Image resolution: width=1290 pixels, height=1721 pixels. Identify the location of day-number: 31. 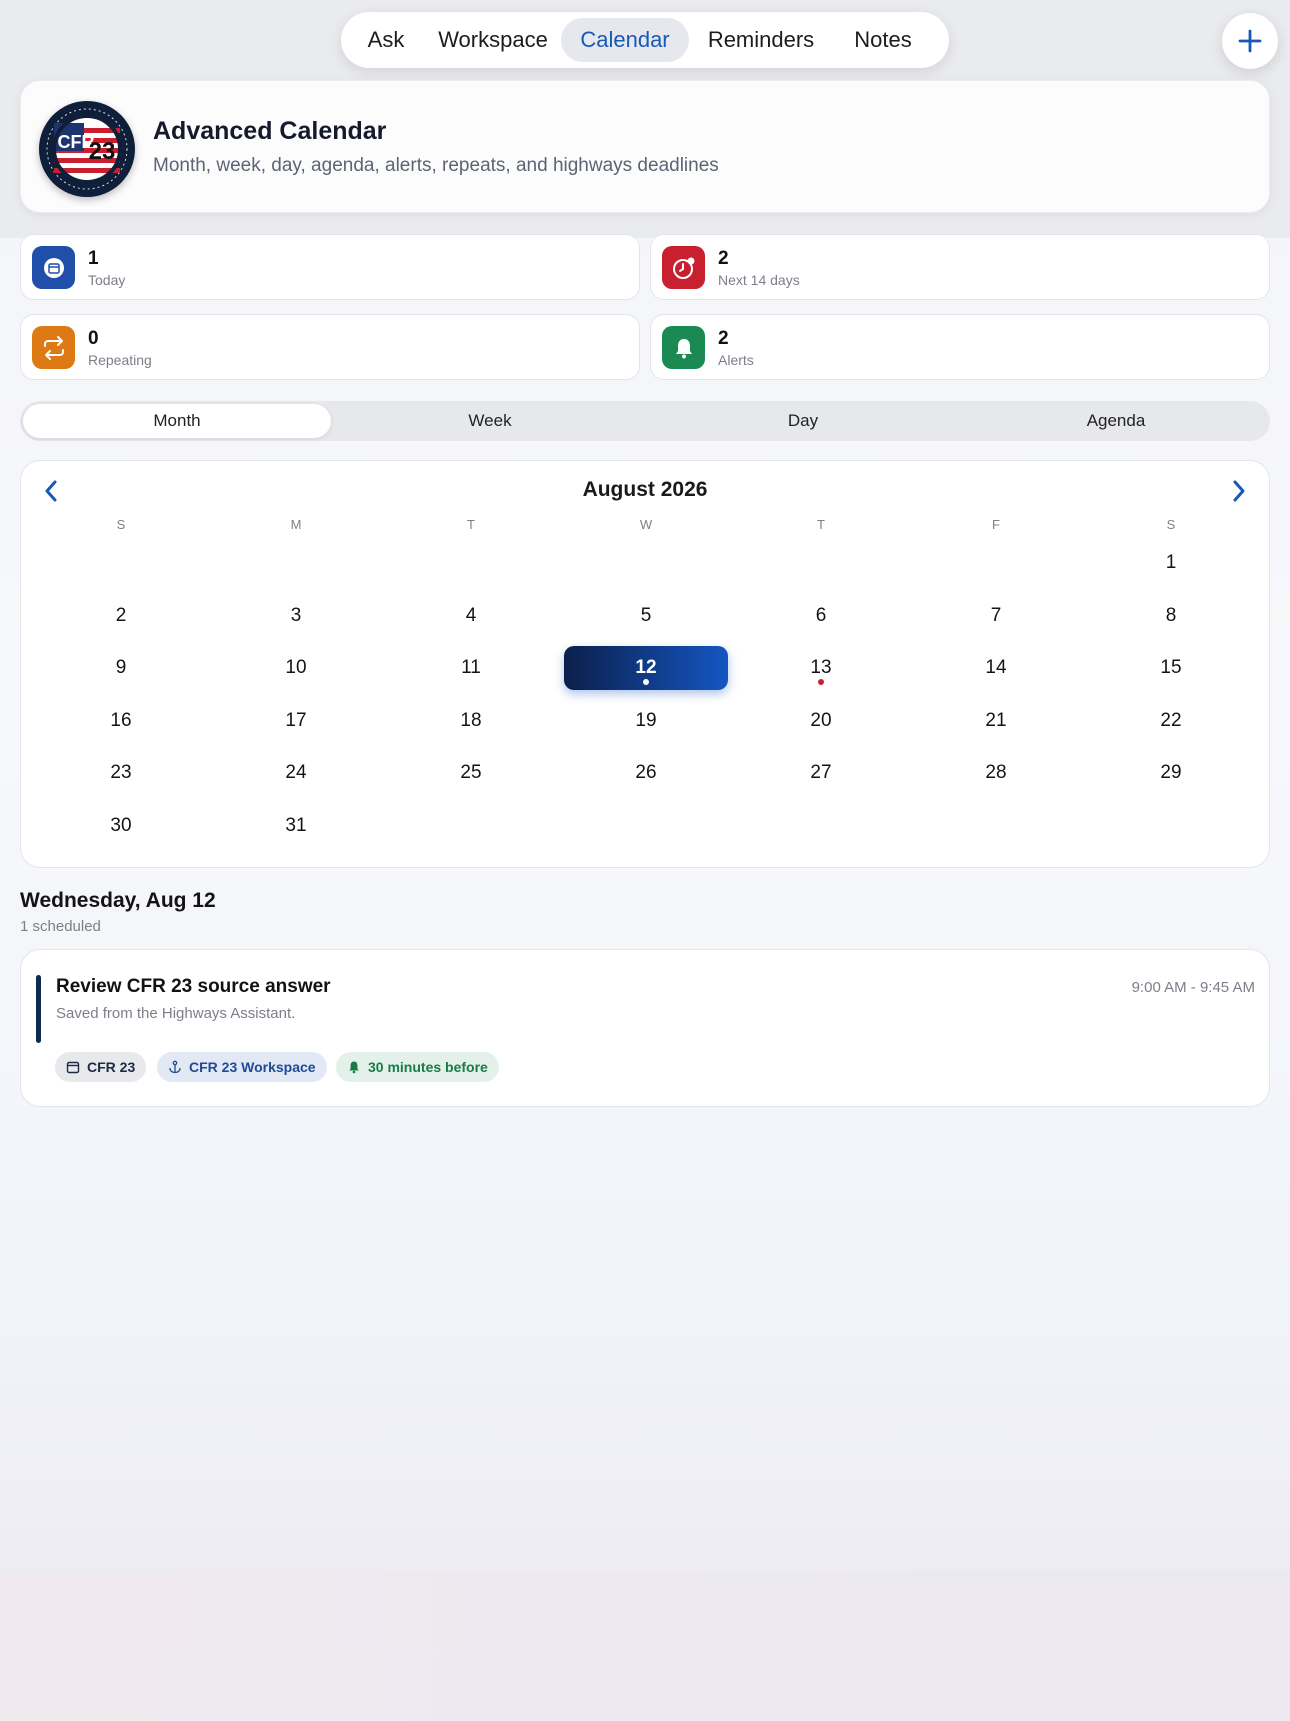
(296, 825).